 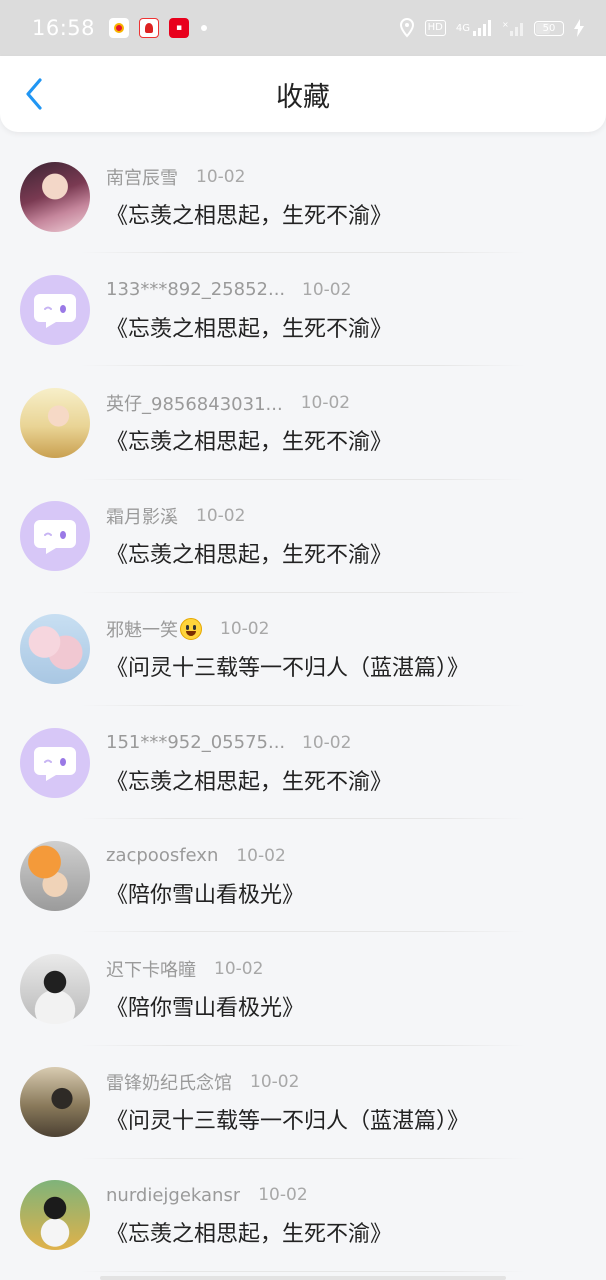 I want to click on red-icon, so click(x=149, y=28).